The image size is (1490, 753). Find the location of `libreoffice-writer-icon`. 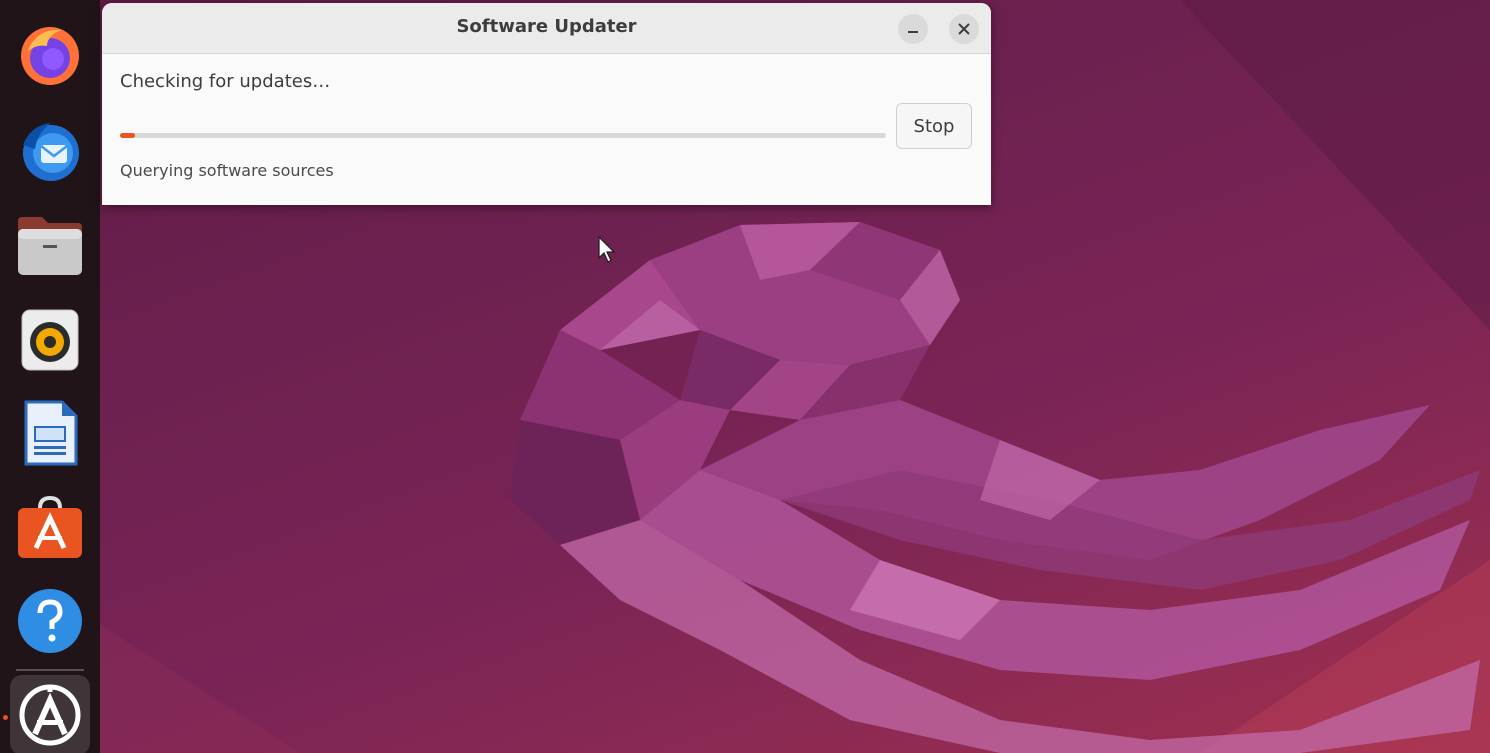

libreoffice-writer-icon is located at coordinates (51, 433).